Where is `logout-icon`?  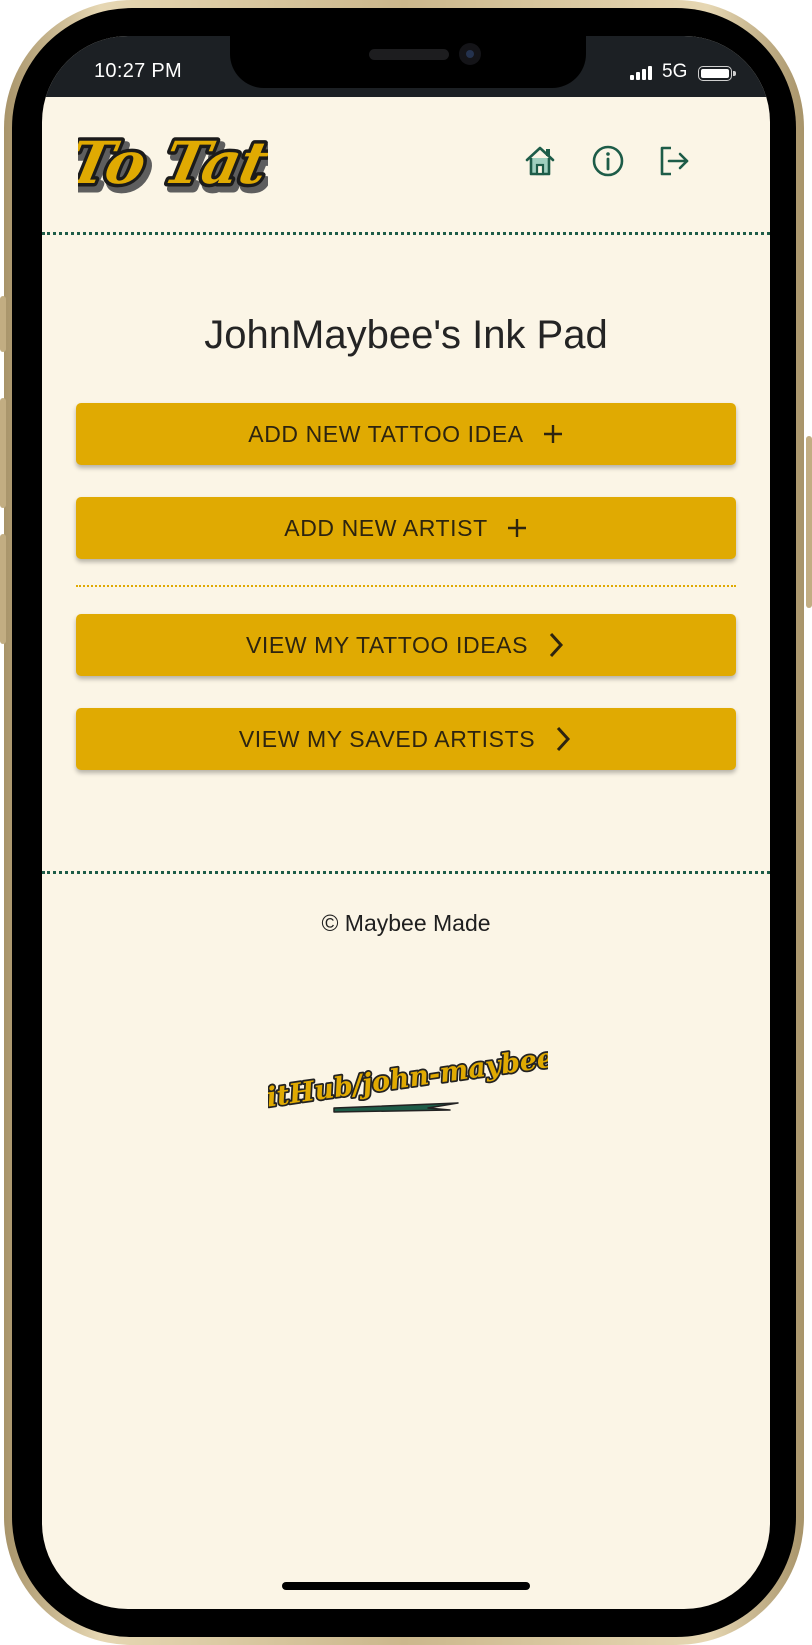
logout-icon is located at coordinates (674, 161).